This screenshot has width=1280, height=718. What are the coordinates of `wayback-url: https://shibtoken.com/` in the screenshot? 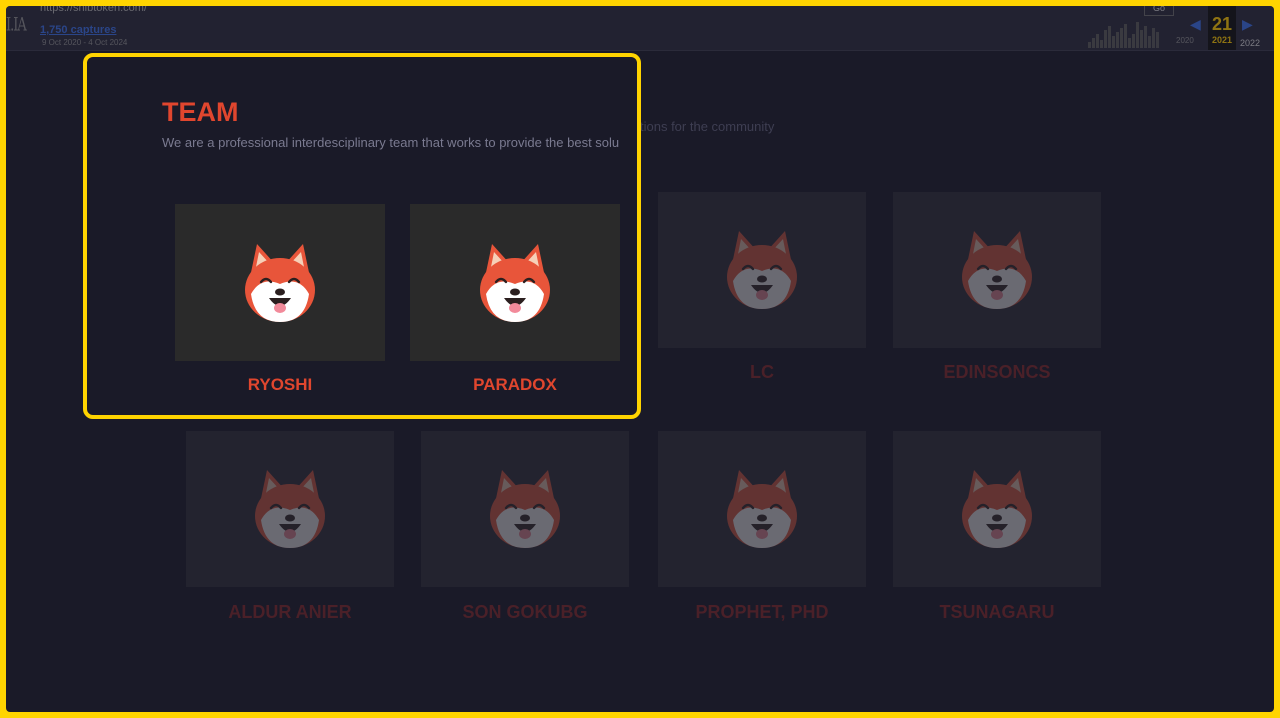 It's located at (93, 10).